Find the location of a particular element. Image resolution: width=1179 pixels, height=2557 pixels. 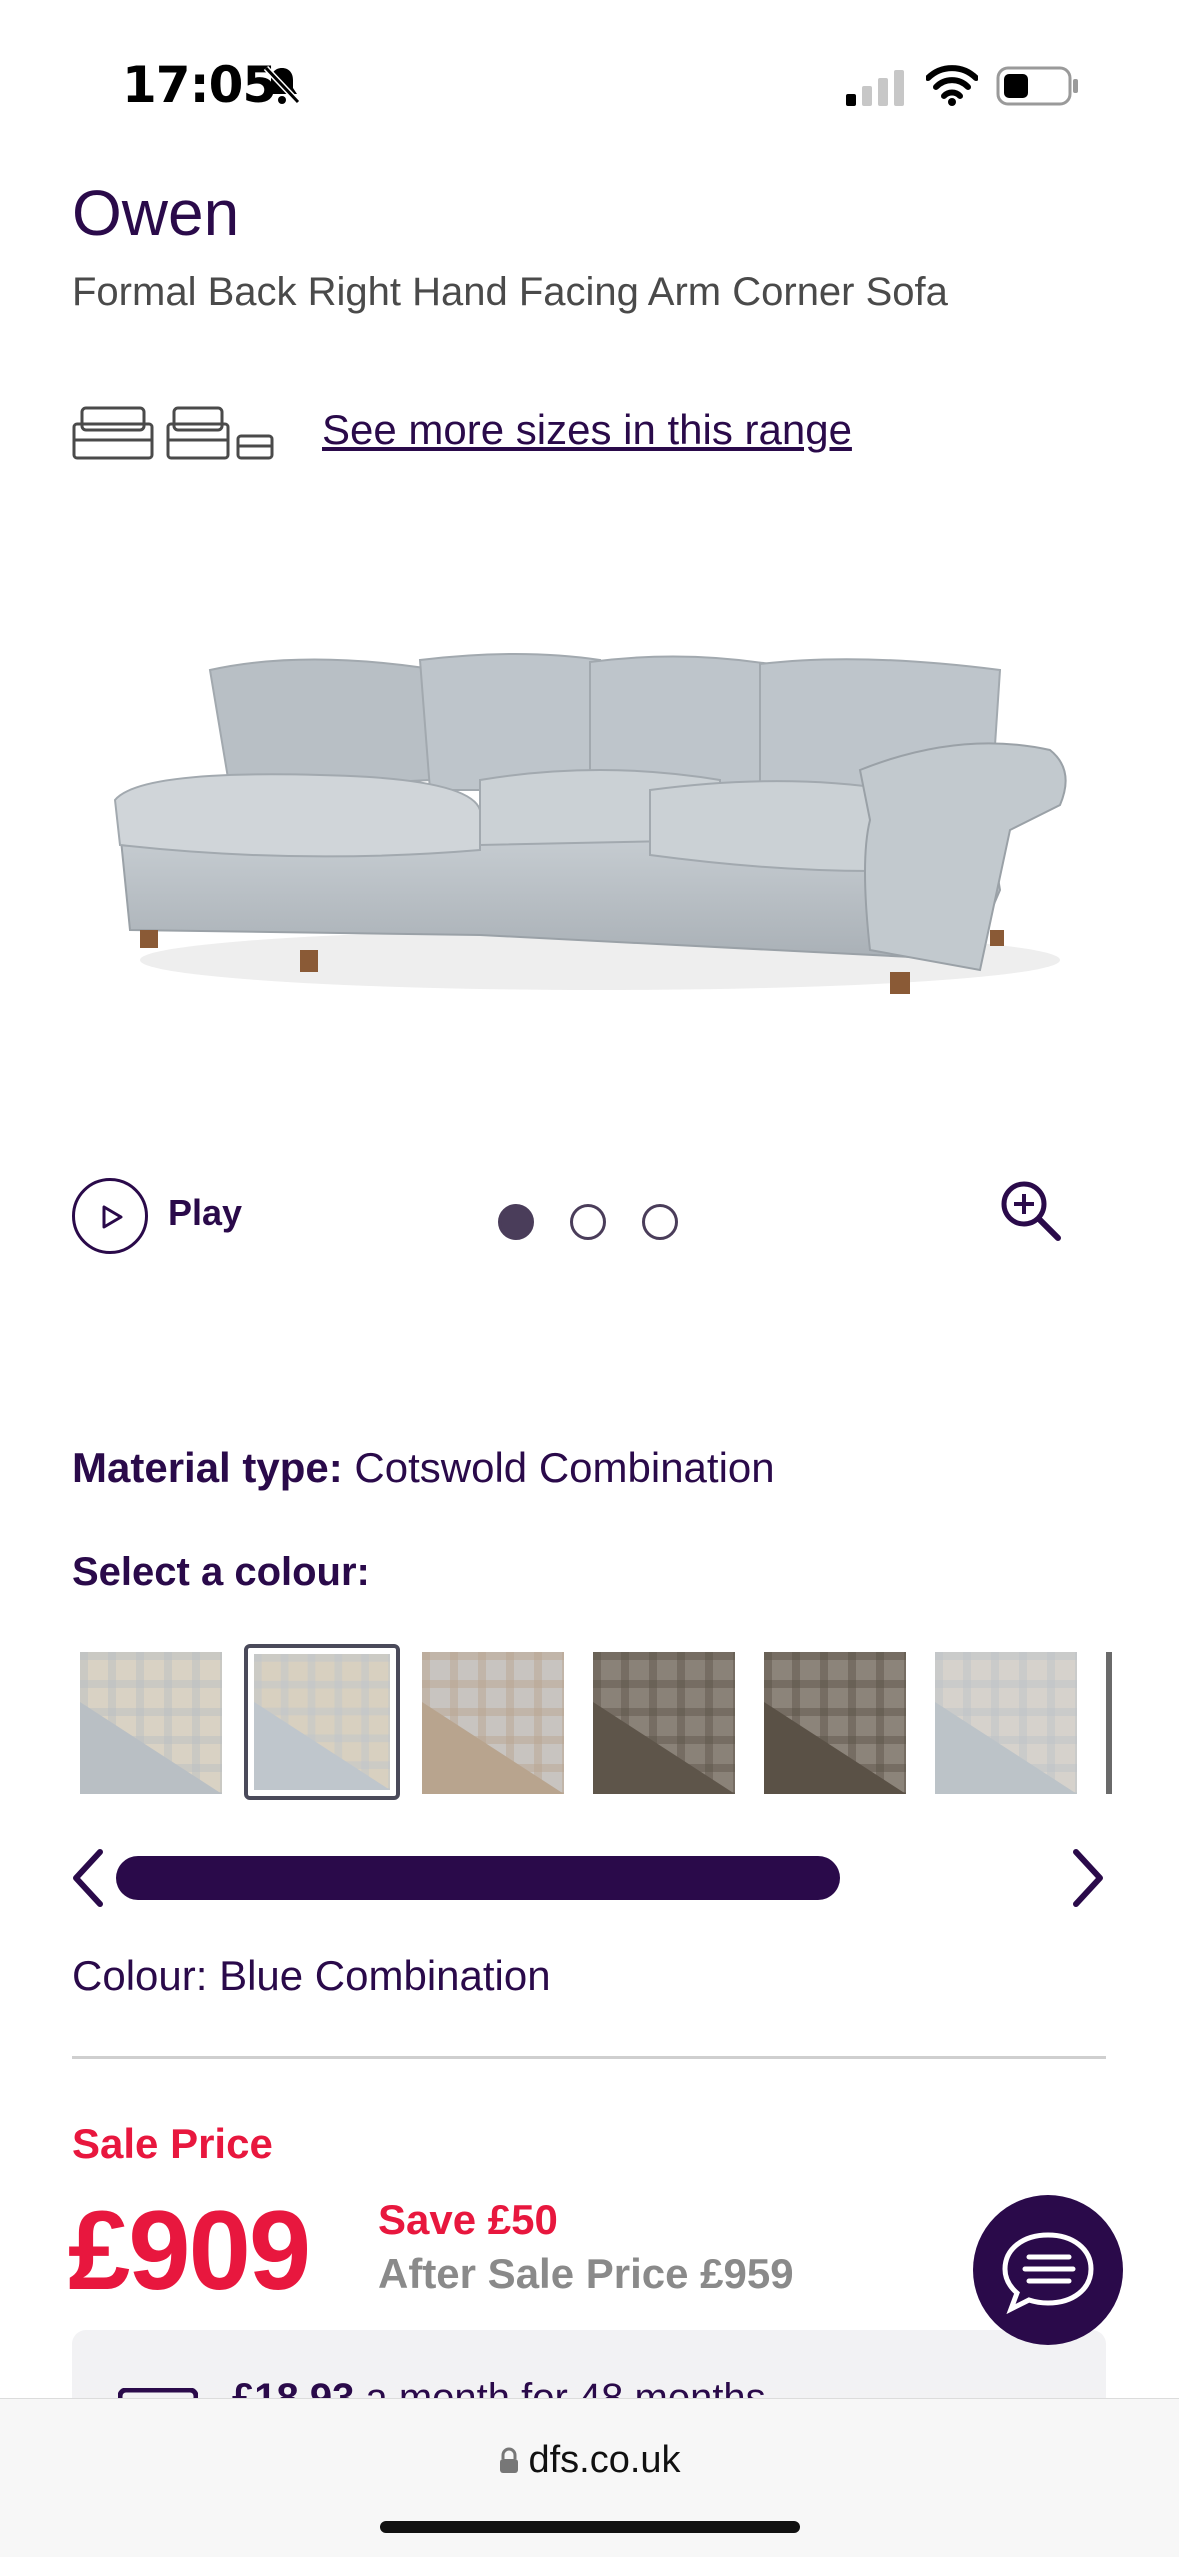

product-title: Owen is located at coordinates (156, 213).